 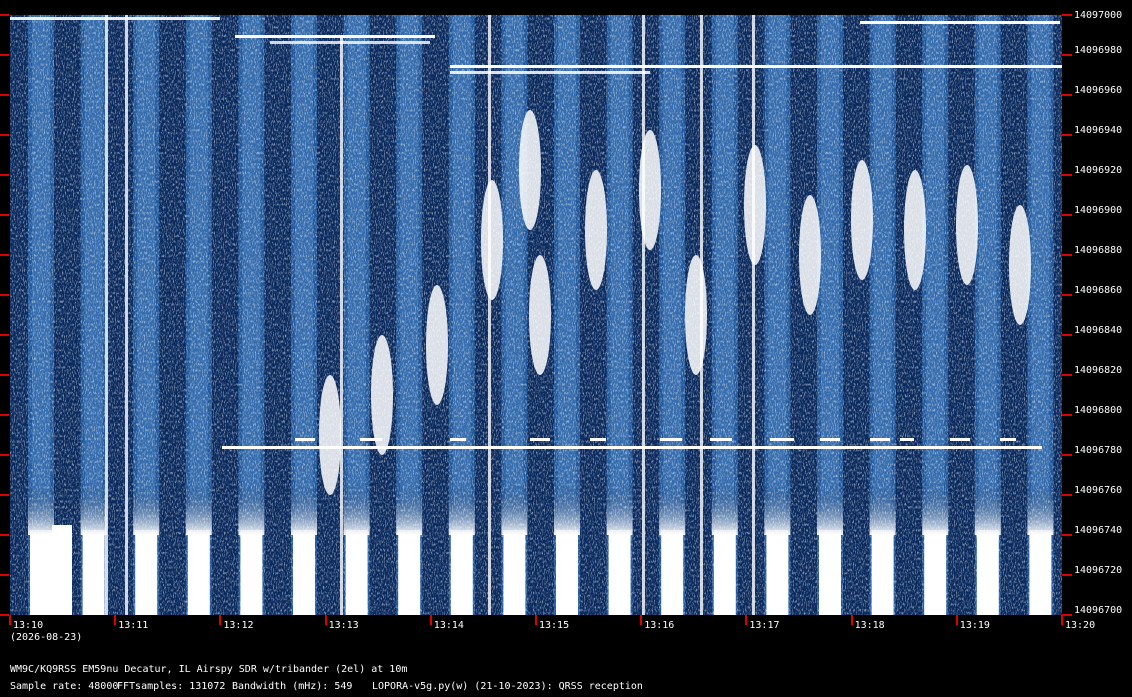 What do you see at coordinates (292, 686) in the screenshot?
I see `bandwidth: Bandwidth (mHz): 549` at bounding box center [292, 686].